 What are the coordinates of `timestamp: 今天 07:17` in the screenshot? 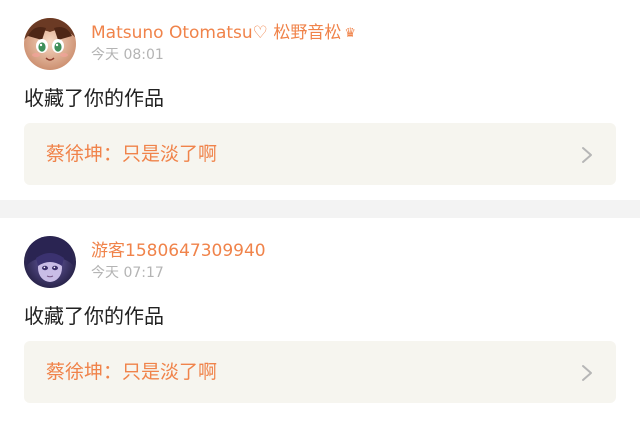 It's located at (127, 273).